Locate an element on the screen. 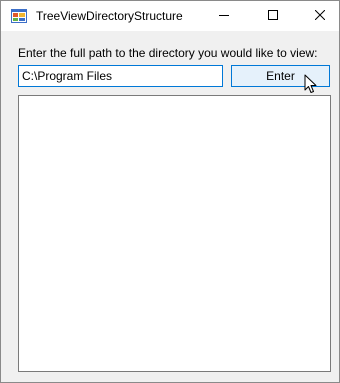 The width and height of the screenshot is (340, 383). maximize-icon is located at coordinates (273, 16).